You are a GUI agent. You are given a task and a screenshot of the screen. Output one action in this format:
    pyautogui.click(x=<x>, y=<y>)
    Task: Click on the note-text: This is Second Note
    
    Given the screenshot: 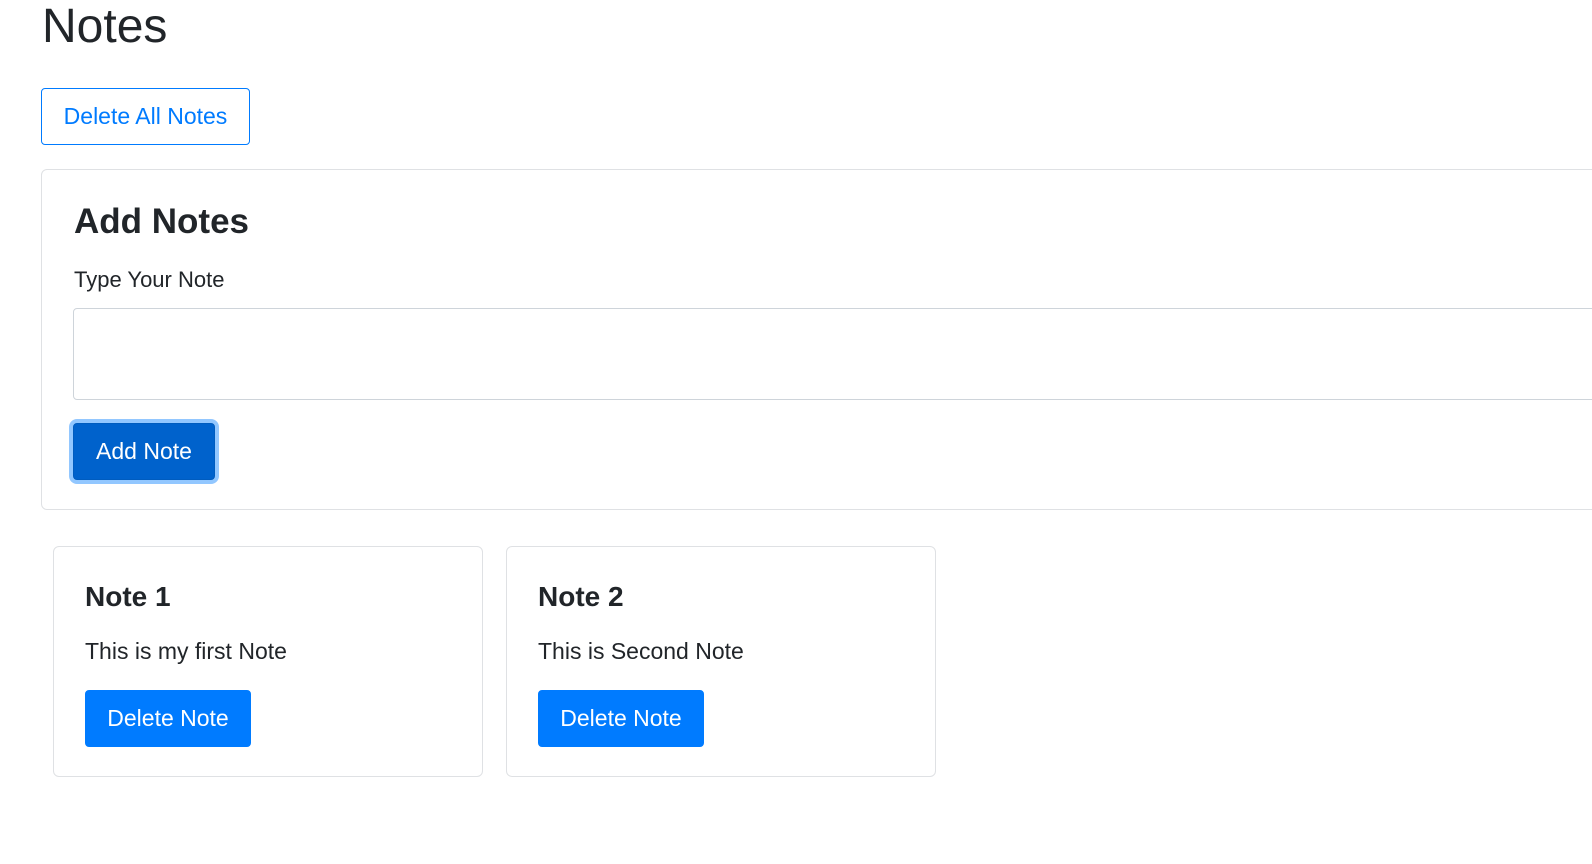 What is the action you would take?
    pyautogui.click(x=641, y=651)
    